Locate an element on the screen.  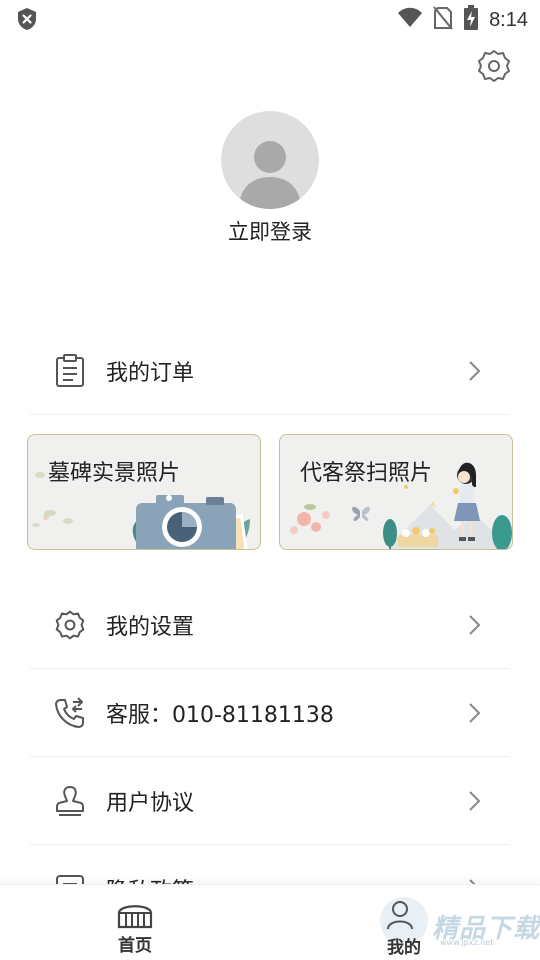
home-gate-icon is located at coordinates (135, 917).